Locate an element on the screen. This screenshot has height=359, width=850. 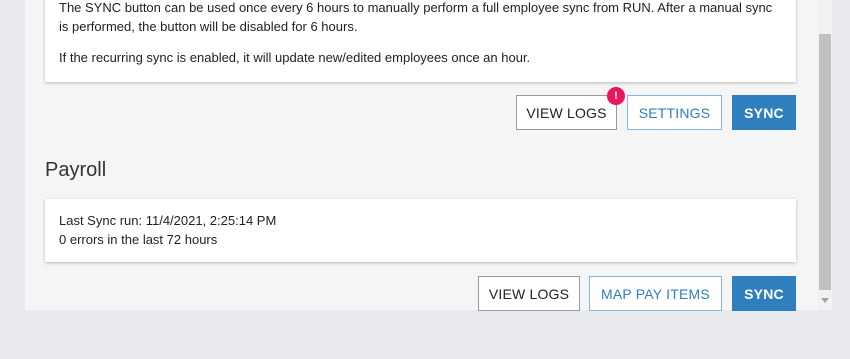
payroll-errors-text: 0 errors in the last 72 hours is located at coordinates (138, 239).